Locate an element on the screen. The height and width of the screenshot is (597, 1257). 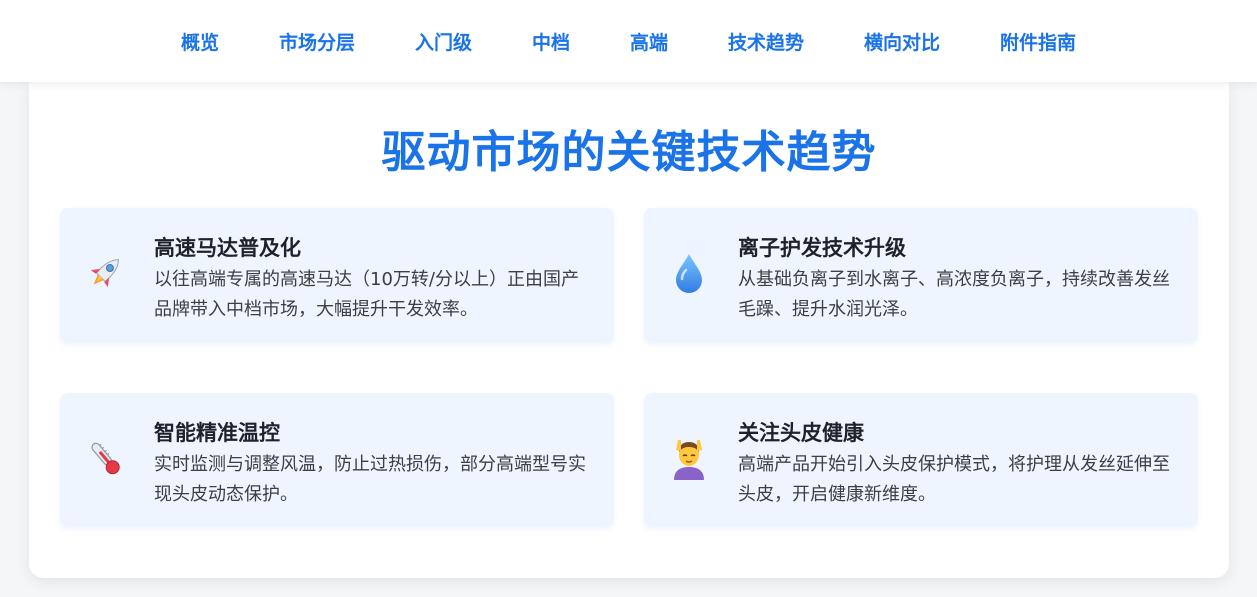
feature-title: 高速马达普及化 is located at coordinates (227, 248).